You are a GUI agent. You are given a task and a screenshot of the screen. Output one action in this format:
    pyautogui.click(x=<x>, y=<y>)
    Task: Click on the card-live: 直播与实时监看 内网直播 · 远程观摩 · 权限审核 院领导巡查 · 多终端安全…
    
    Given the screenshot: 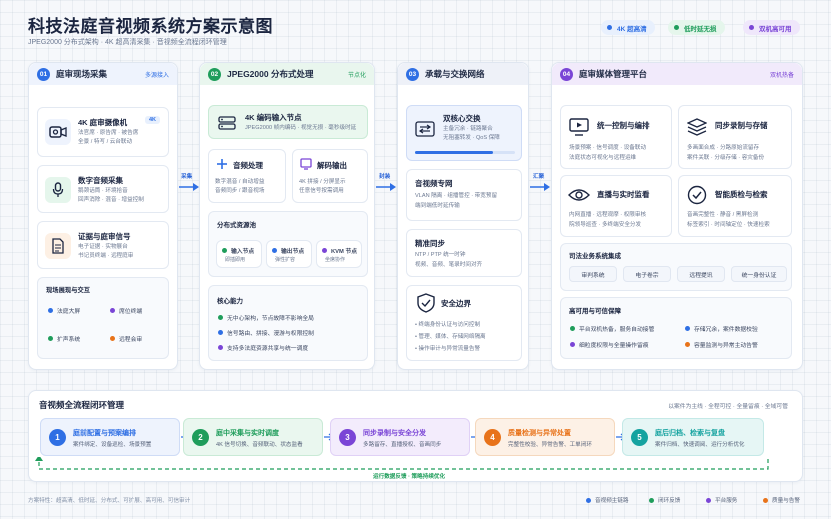 What is the action you would take?
    pyautogui.click(x=616, y=206)
    